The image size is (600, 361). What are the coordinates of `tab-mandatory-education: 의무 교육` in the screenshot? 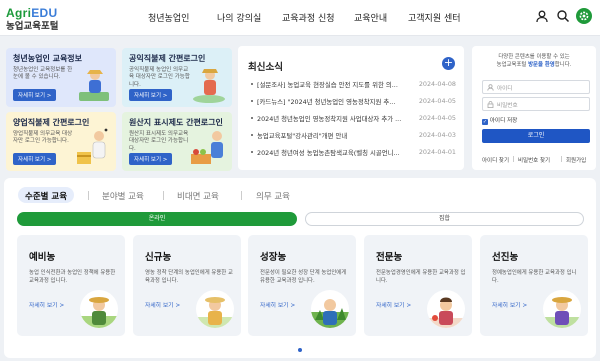 It's located at (273, 196).